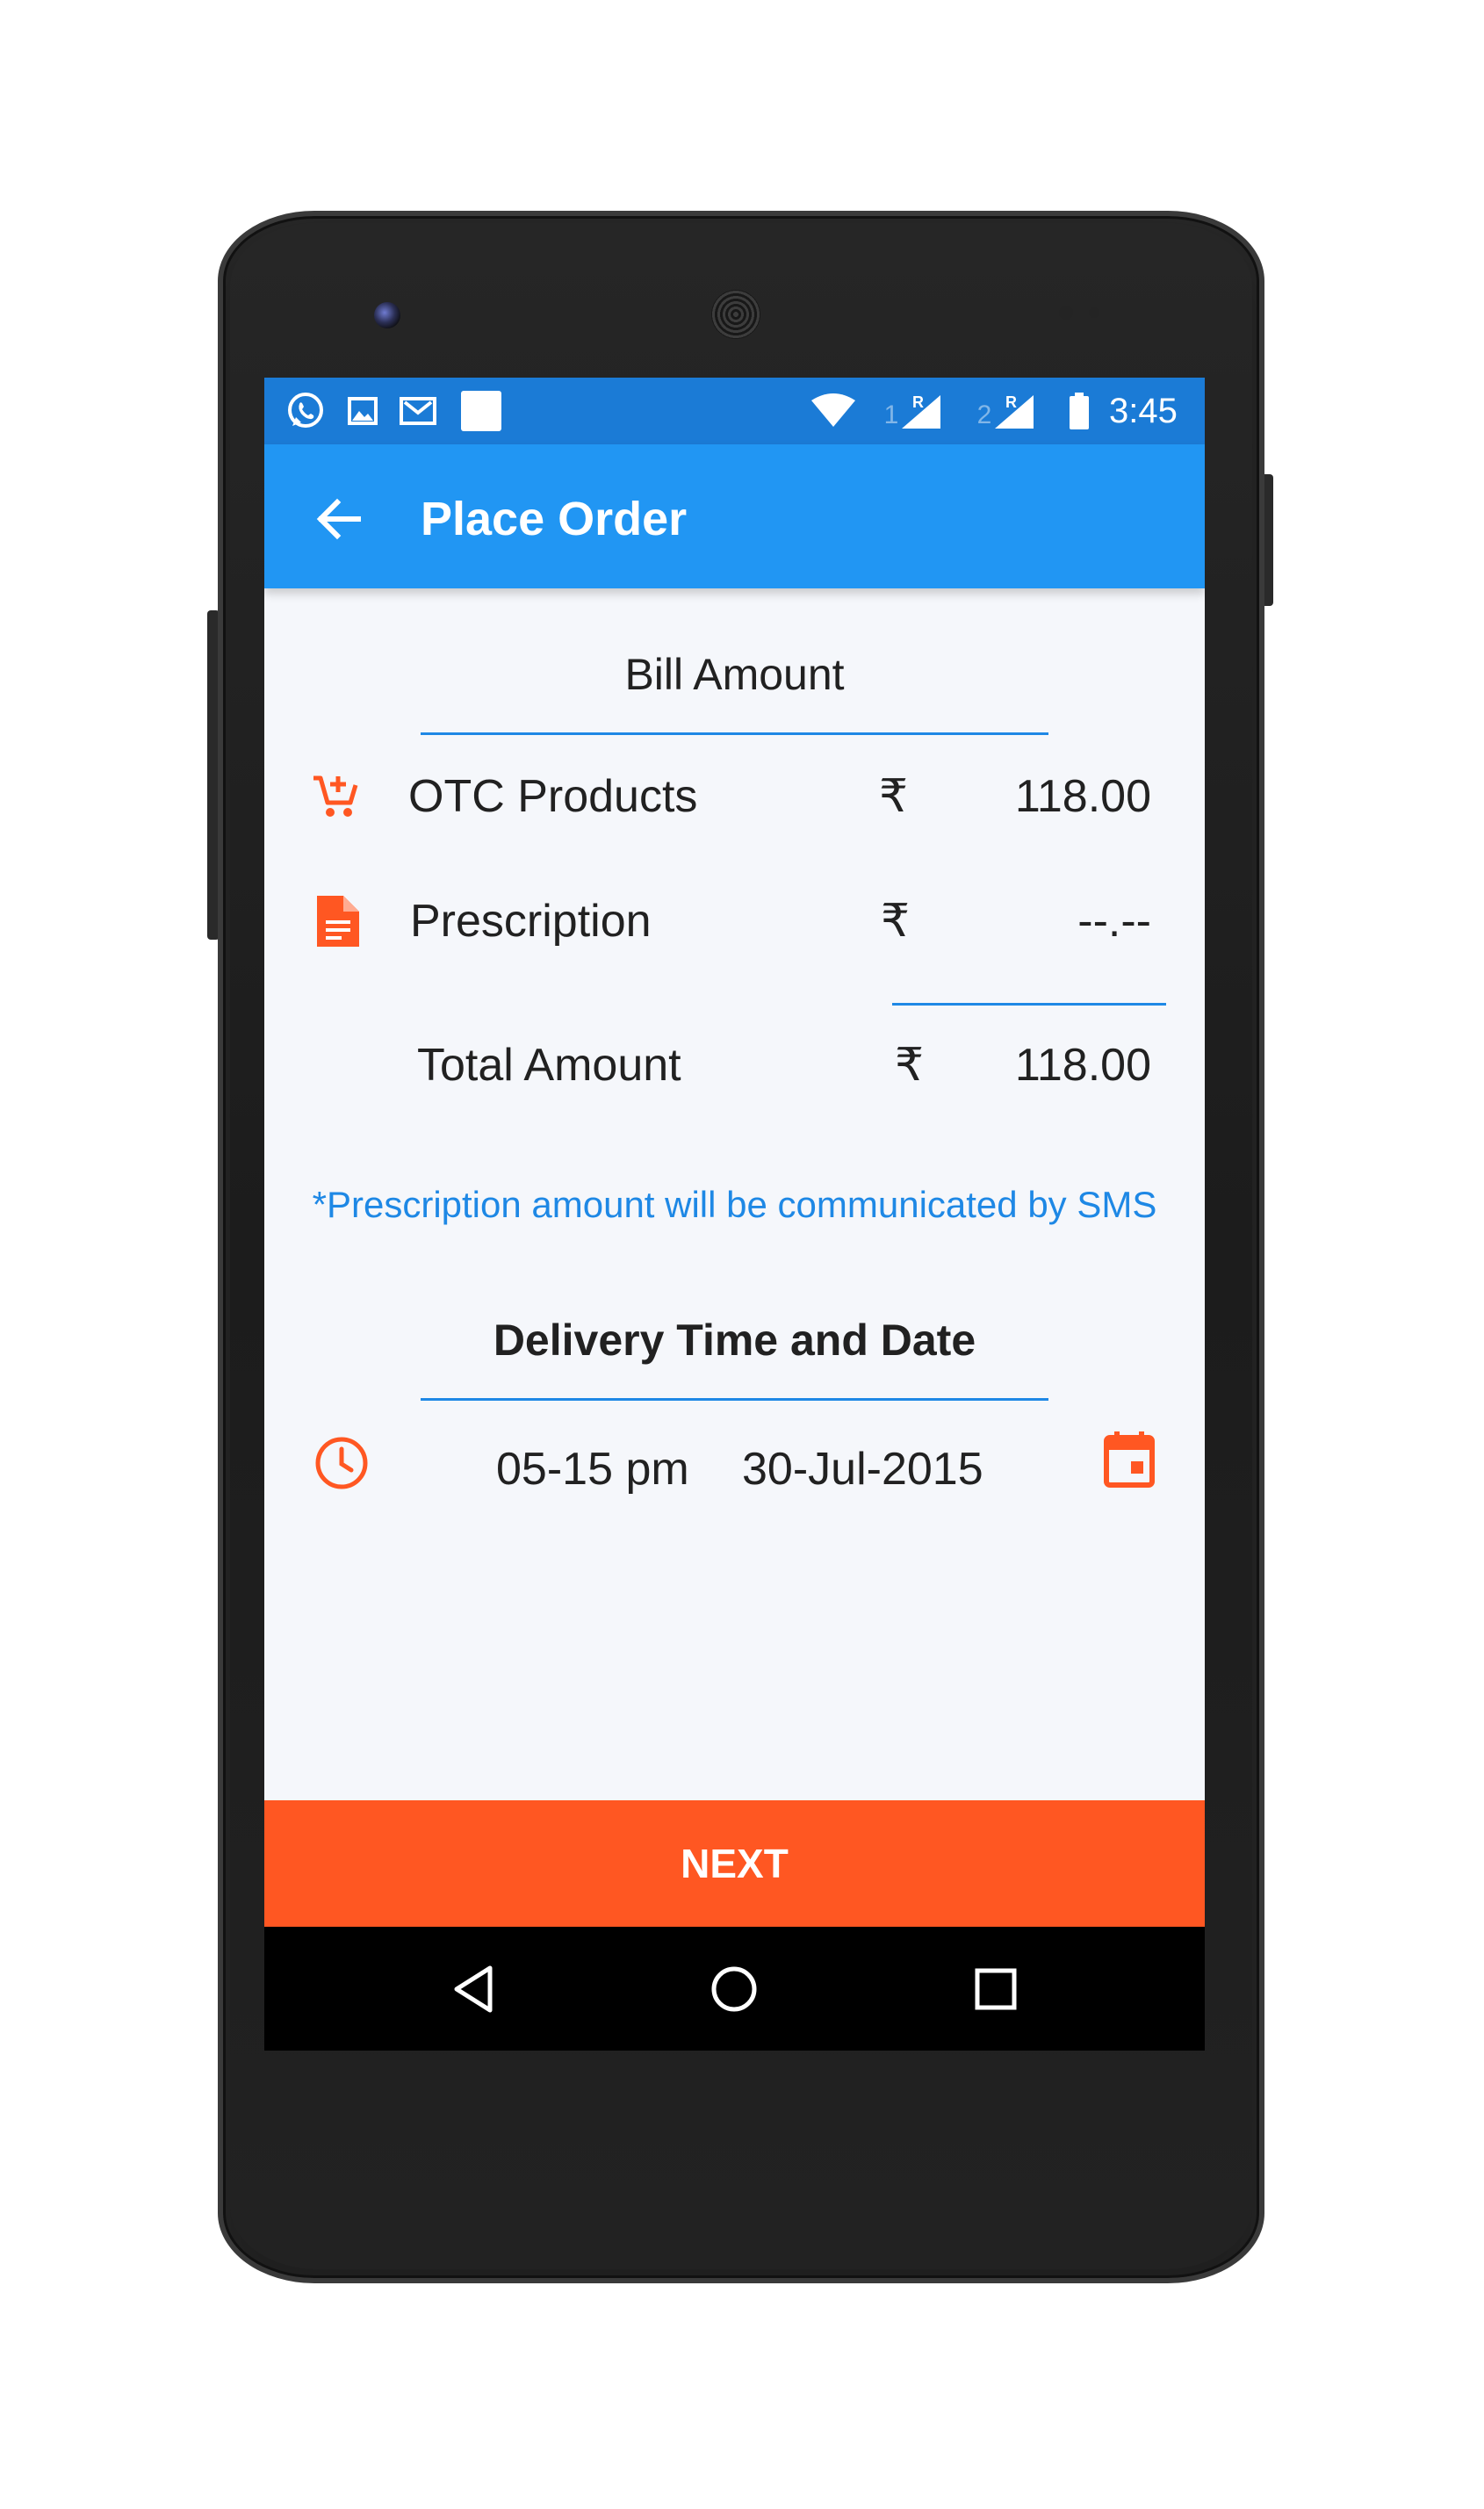 The width and height of the screenshot is (1484, 2509). What do you see at coordinates (734, 674) in the screenshot?
I see `bill-amount-heading: Bill Amount` at bounding box center [734, 674].